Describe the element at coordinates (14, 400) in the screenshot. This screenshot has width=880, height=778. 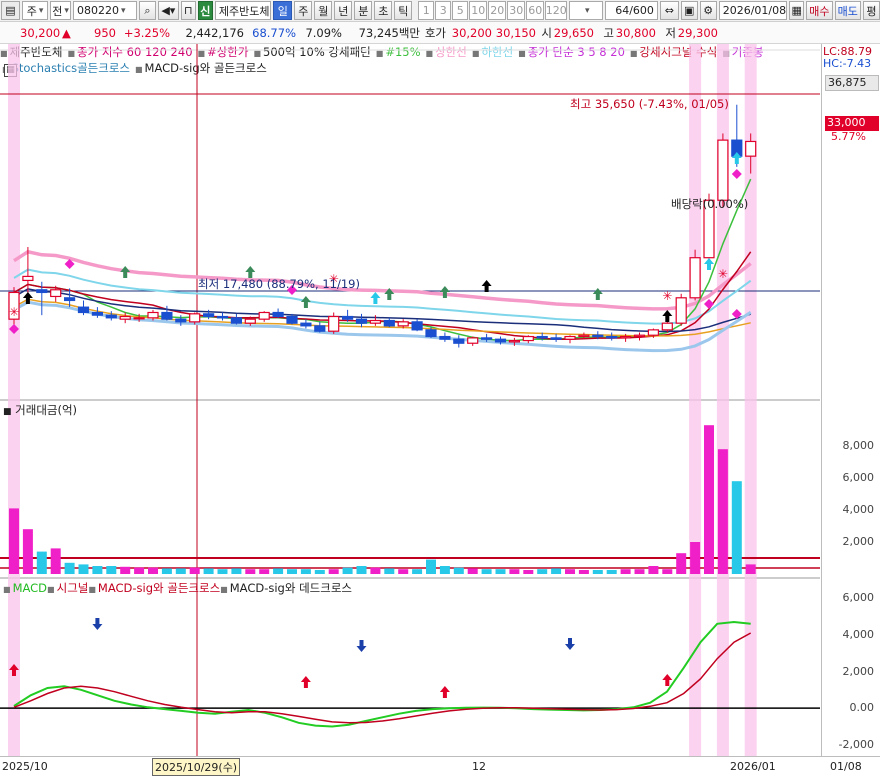
I see `signal-band` at that location.